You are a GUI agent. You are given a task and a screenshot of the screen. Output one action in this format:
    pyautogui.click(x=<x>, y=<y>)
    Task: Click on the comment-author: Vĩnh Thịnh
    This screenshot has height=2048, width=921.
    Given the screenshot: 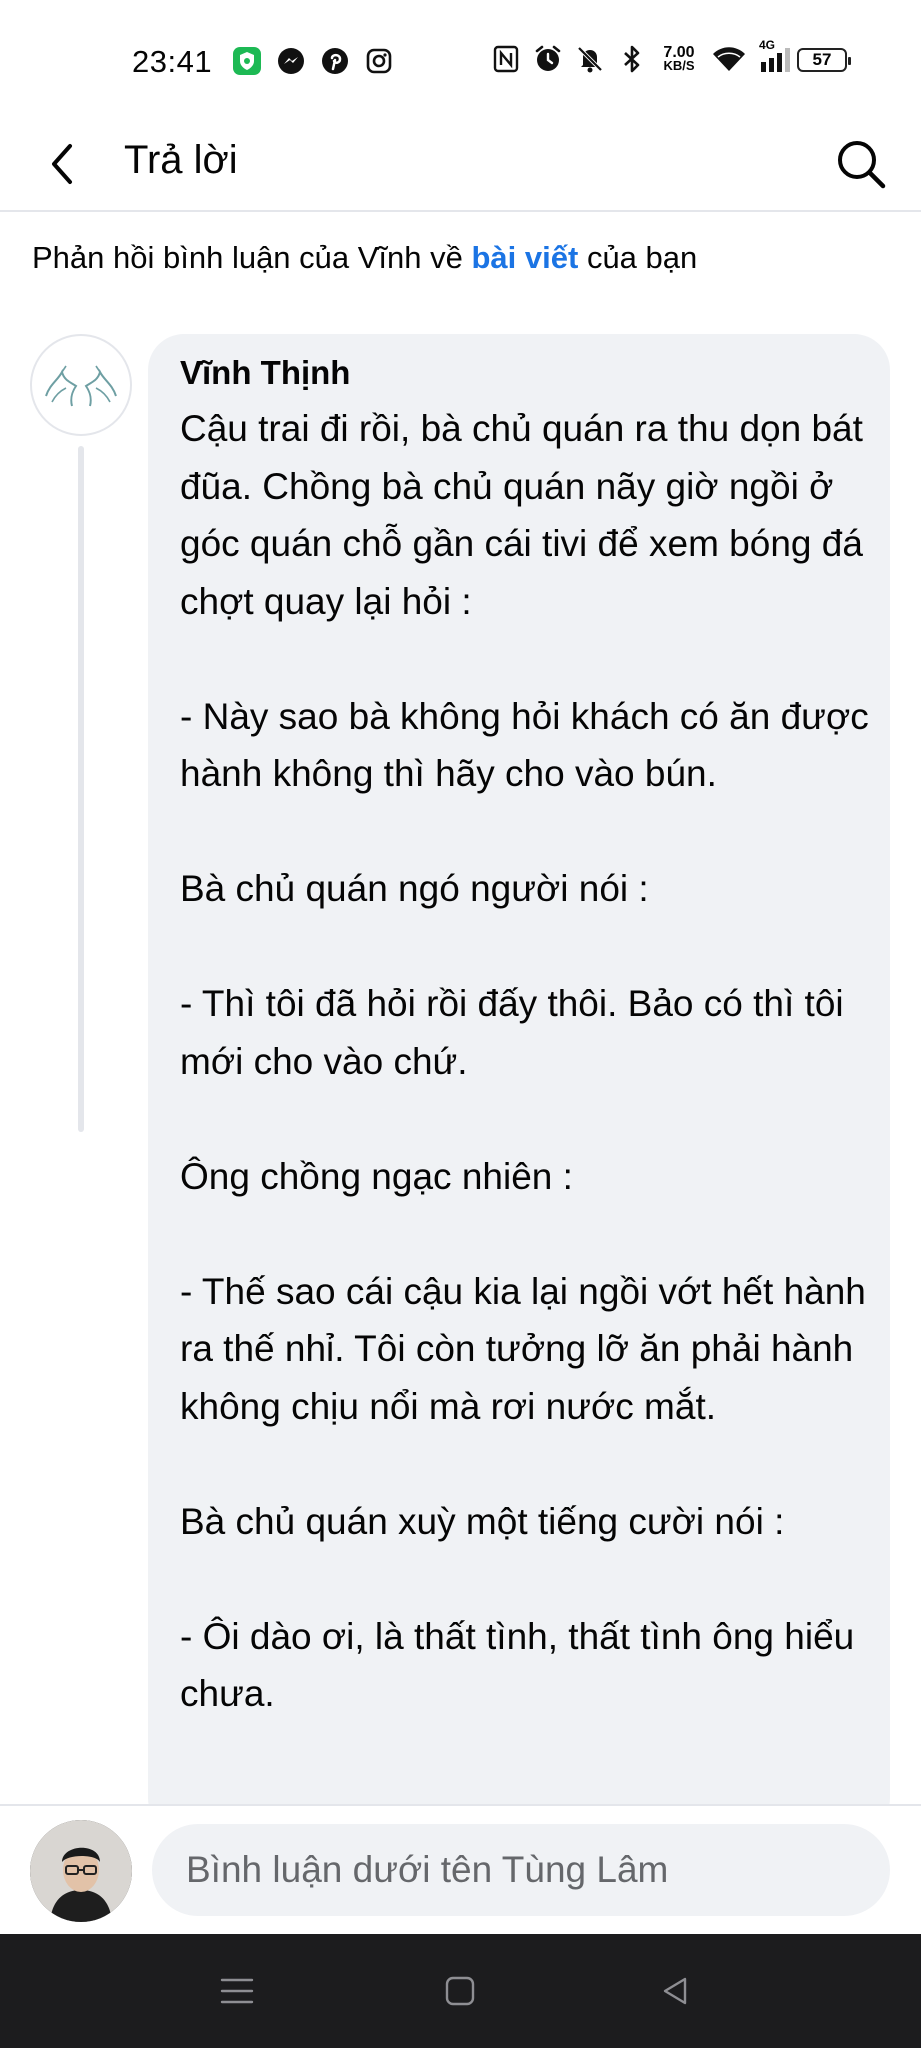 What is the action you would take?
    pyautogui.click(x=265, y=373)
    